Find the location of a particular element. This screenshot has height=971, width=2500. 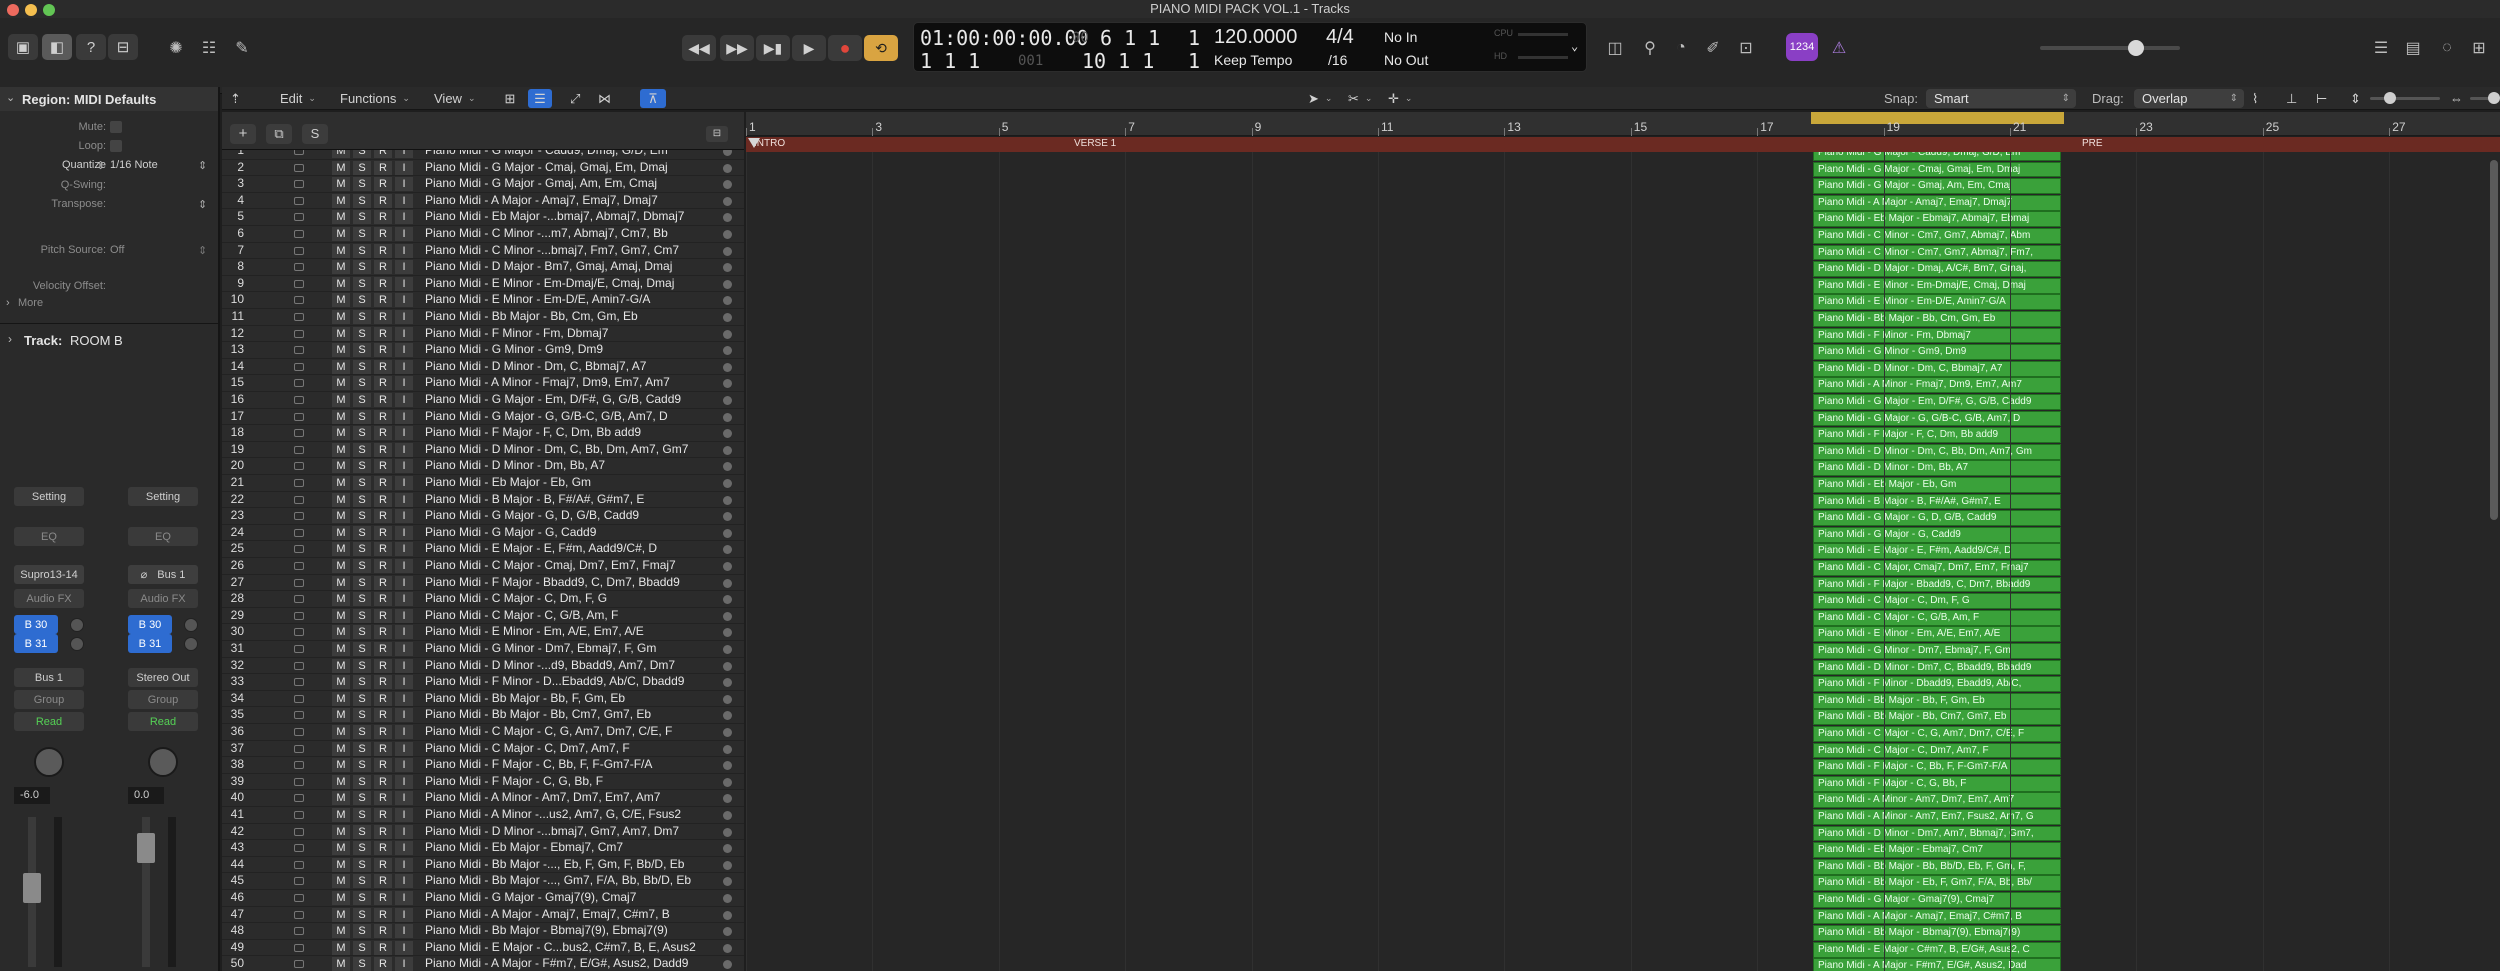

strip2-volume-fader is located at coordinates (146, 892).